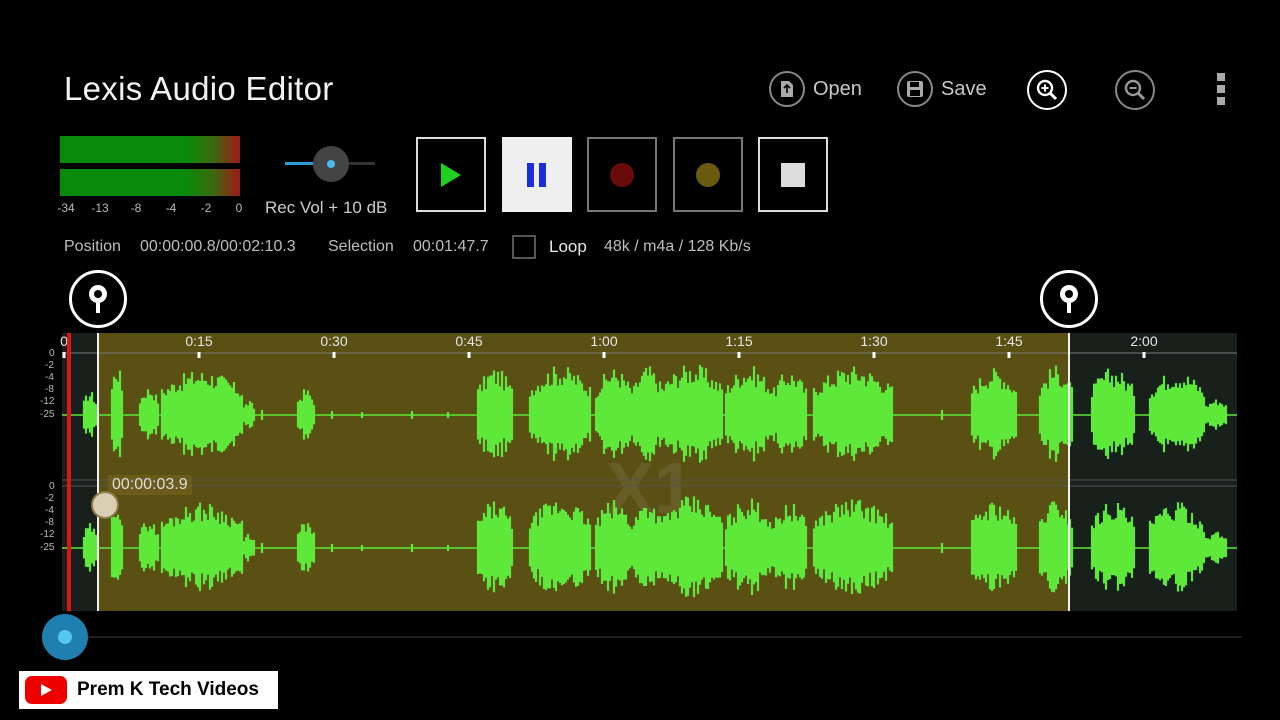  What do you see at coordinates (361, 246) in the screenshot?
I see `selection-label: Selection` at bounding box center [361, 246].